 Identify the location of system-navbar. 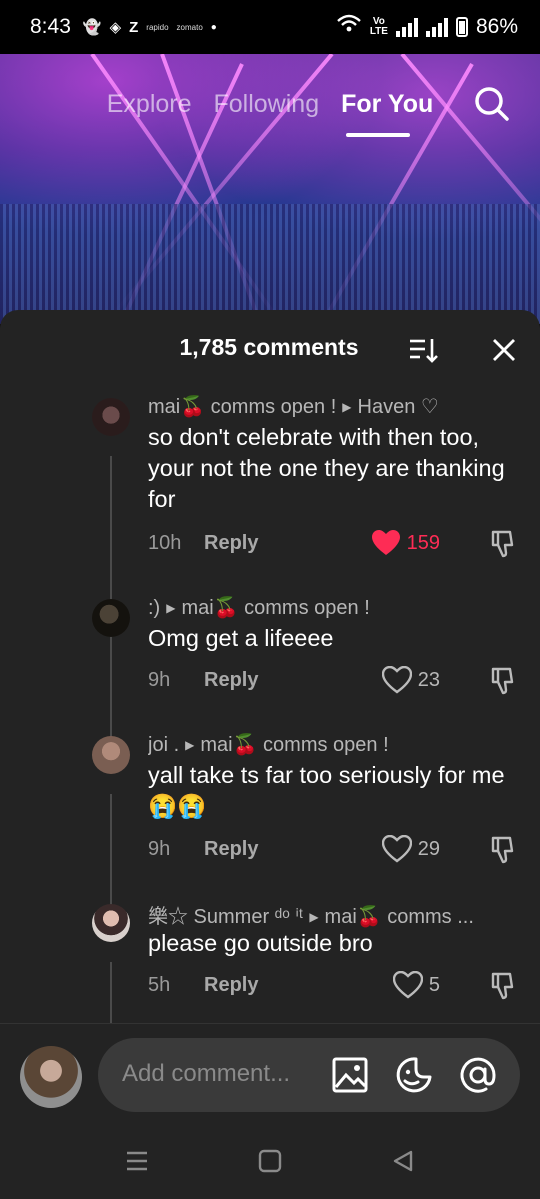
(270, 1161).